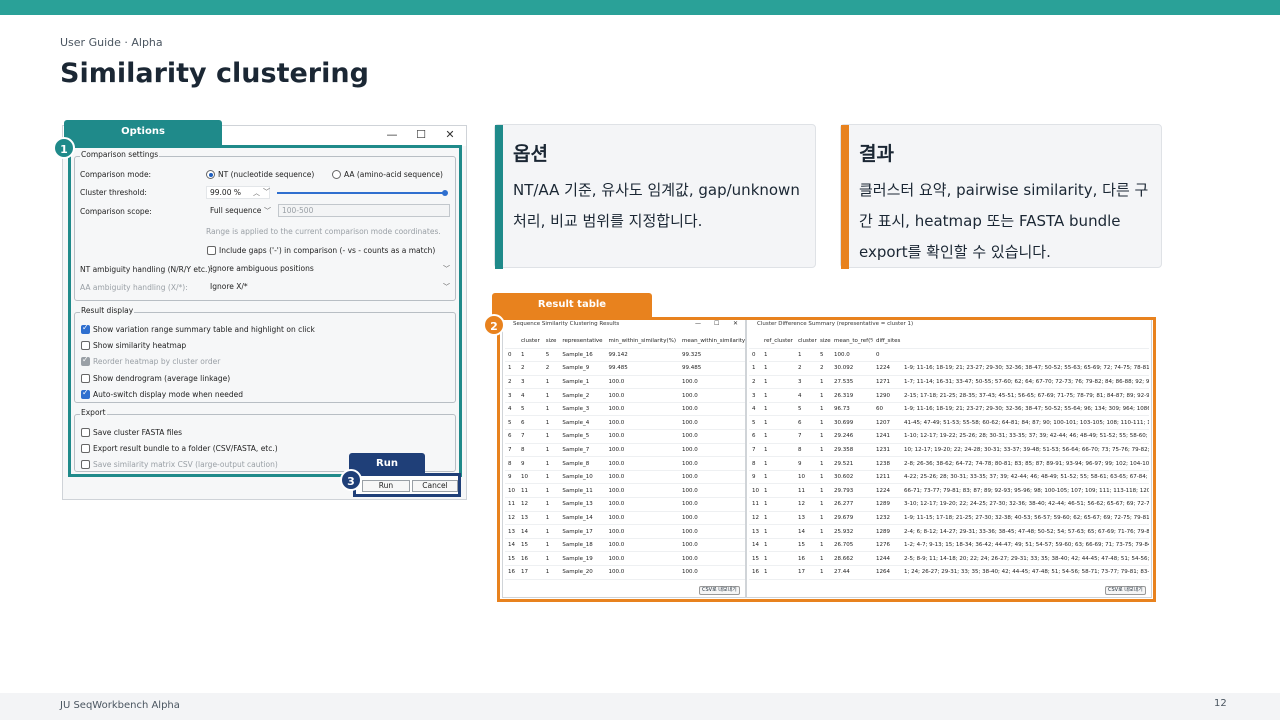 The width and height of the screenshot is (1280, 720). I want to click on group-title: Comparison settings, so click(120, 154).